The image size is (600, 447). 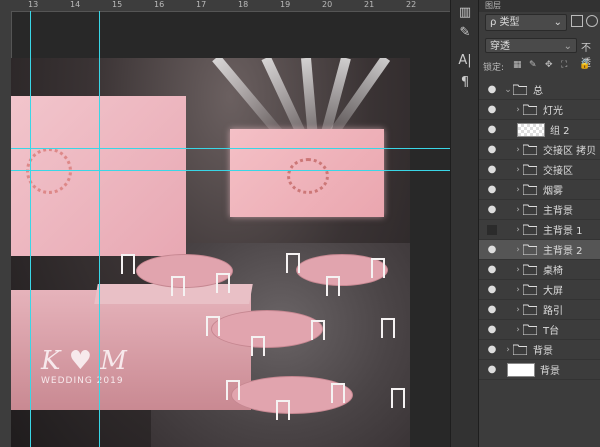 What do you see at coordinates (563, 251) in the screenshot?
I see `layer-name: 主背景 2` at bounding box center [563, 251].